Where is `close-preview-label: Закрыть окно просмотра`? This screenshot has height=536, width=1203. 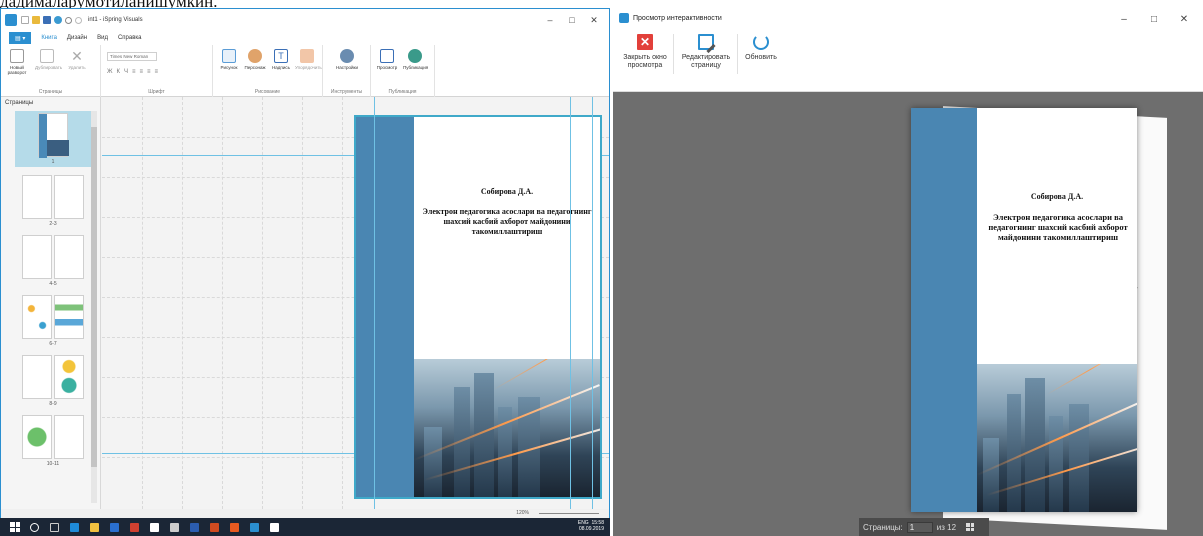 close-preview-label: Закрыть окно просмотра is located at coordinates (645, 61).